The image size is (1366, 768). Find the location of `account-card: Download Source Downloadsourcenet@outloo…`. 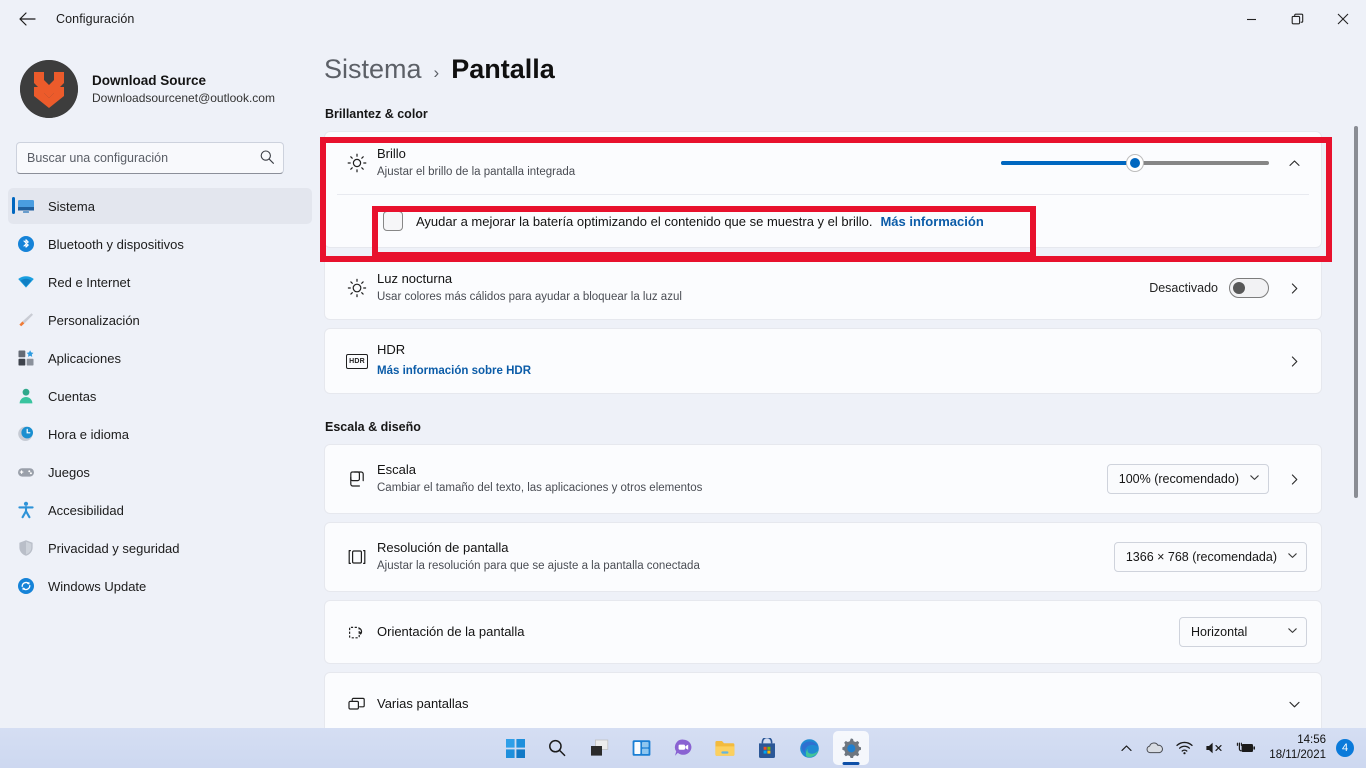

account-card: Download Source Downloadsourcenet@outloo… is located at coordinates (155, 89).